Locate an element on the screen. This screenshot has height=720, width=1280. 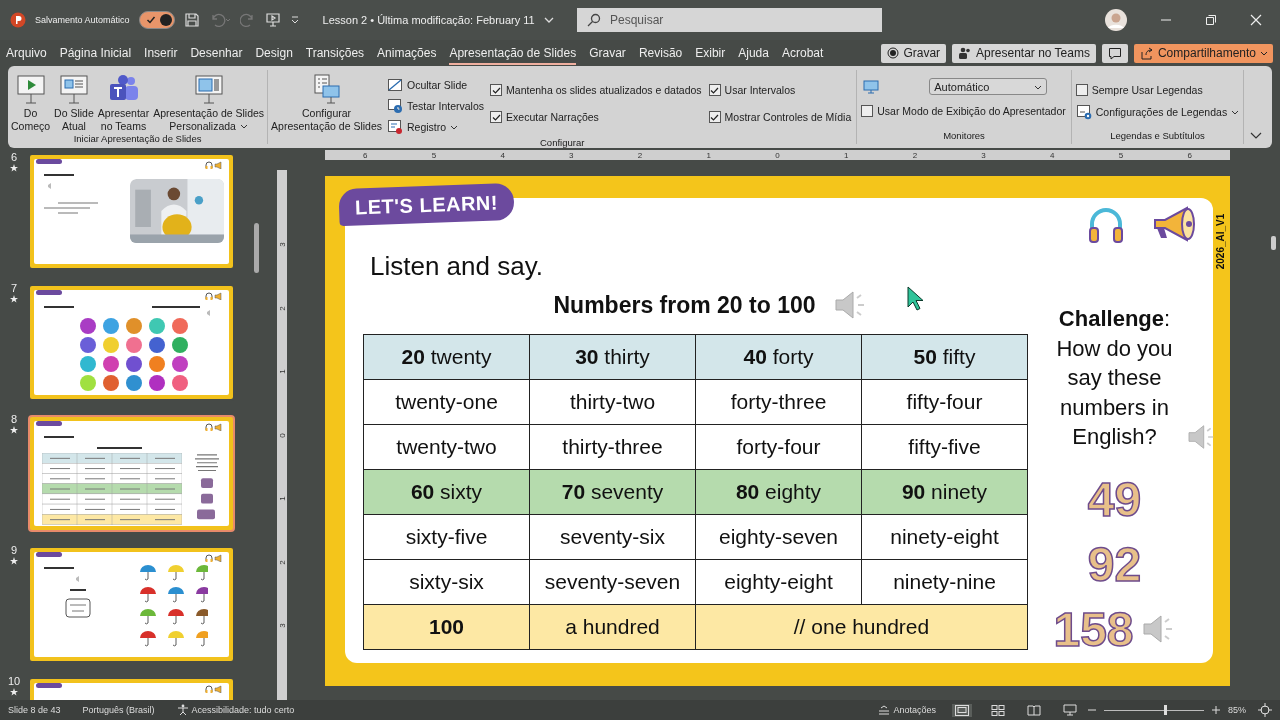
ribbon-button: Do Slide Atual is located at coordinates (74, 103).